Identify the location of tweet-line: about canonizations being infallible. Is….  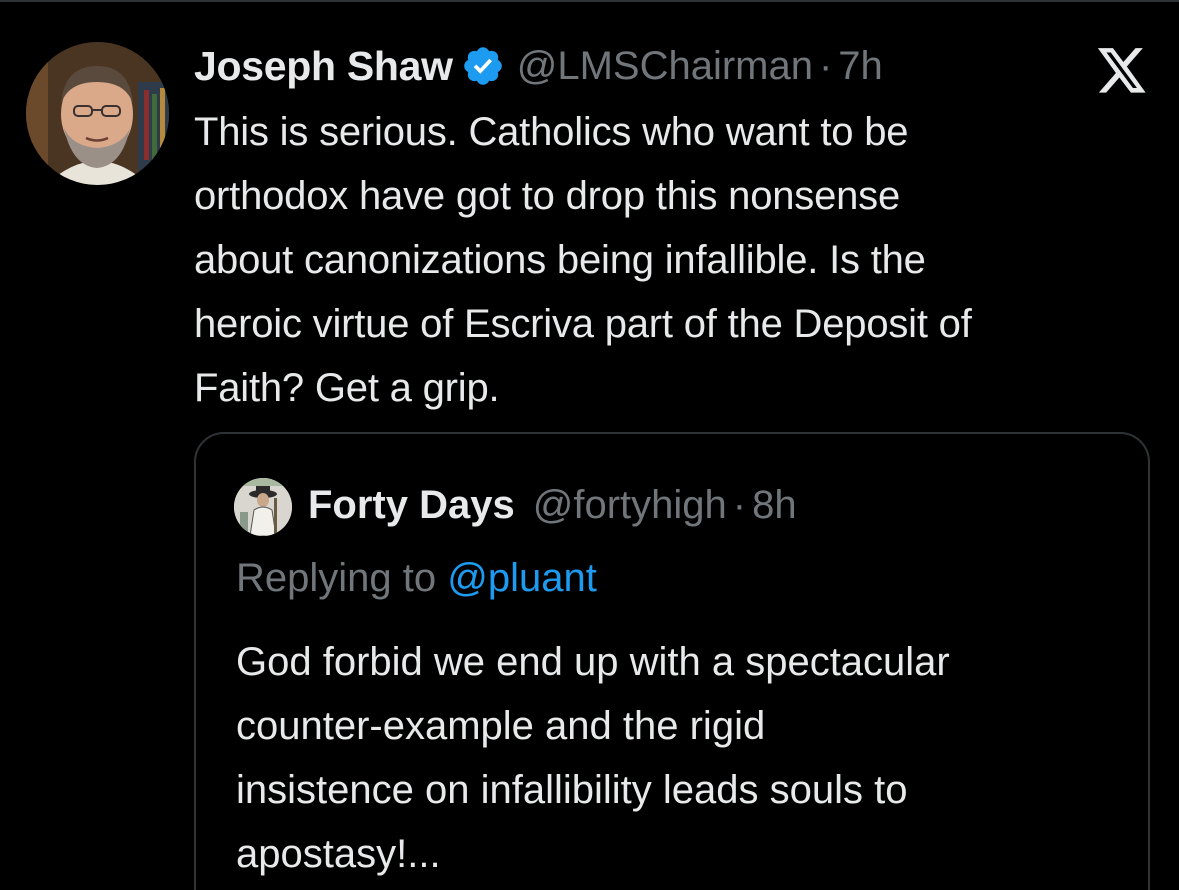
(560, 260).